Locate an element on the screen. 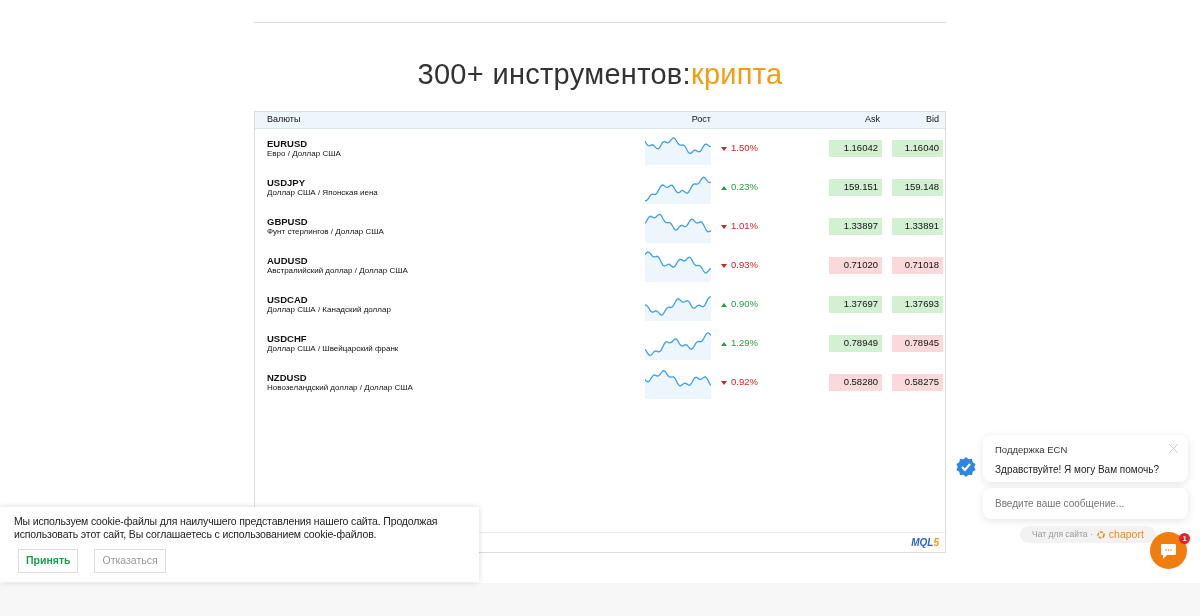  column-header: Ask is located at coordinates (872, 119).